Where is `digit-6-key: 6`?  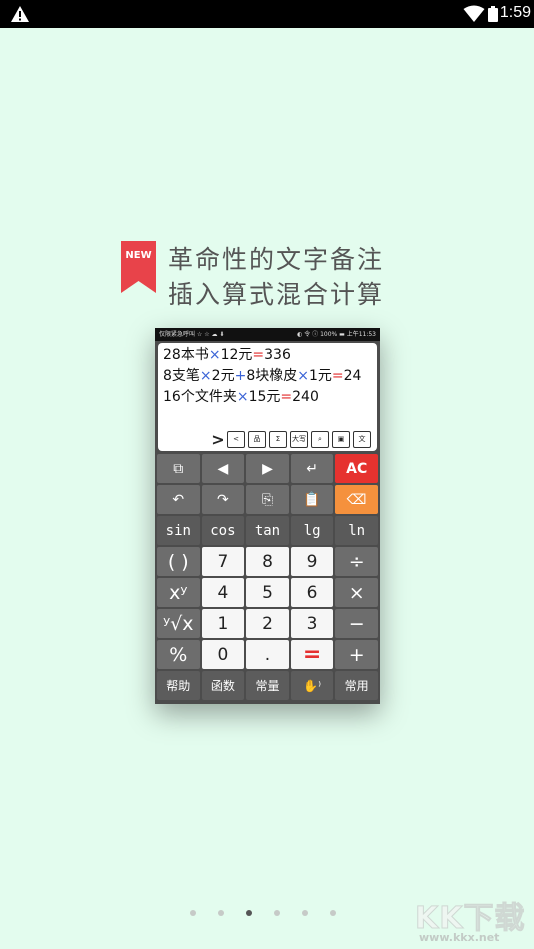
digit-6-key: 6 is located at coordinates (312, 592).